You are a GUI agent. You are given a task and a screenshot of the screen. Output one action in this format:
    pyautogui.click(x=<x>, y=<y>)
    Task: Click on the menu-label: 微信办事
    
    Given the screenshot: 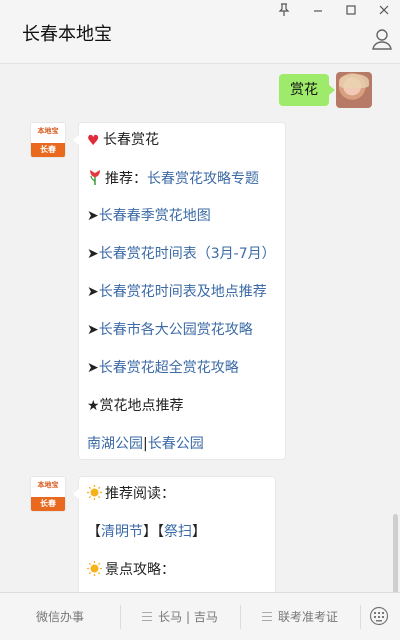 What is the action you would take?
    pyautogui.click(x=59, y=617)
    